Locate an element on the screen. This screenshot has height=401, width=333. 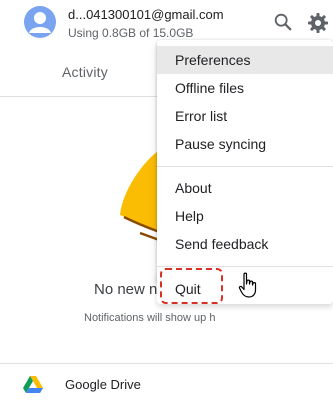
empty-state-subtitle: Notifications will show up h is located at coordinates (150, 318).